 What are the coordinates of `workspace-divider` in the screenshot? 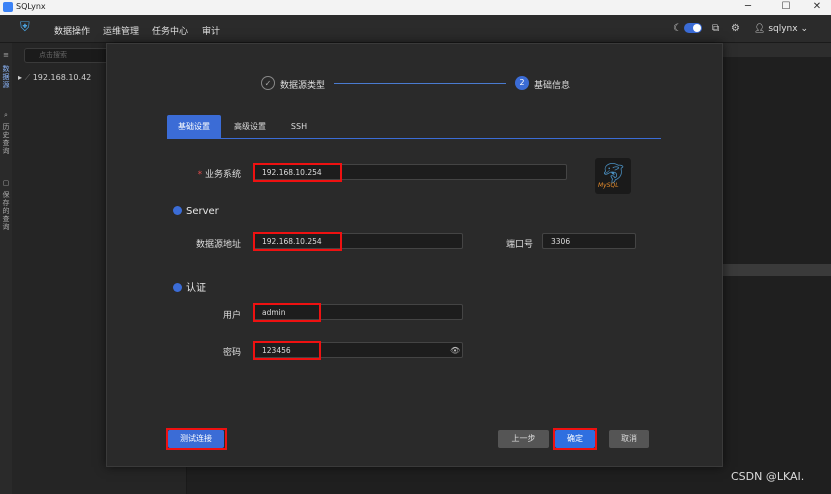 It's located at (775, 270).